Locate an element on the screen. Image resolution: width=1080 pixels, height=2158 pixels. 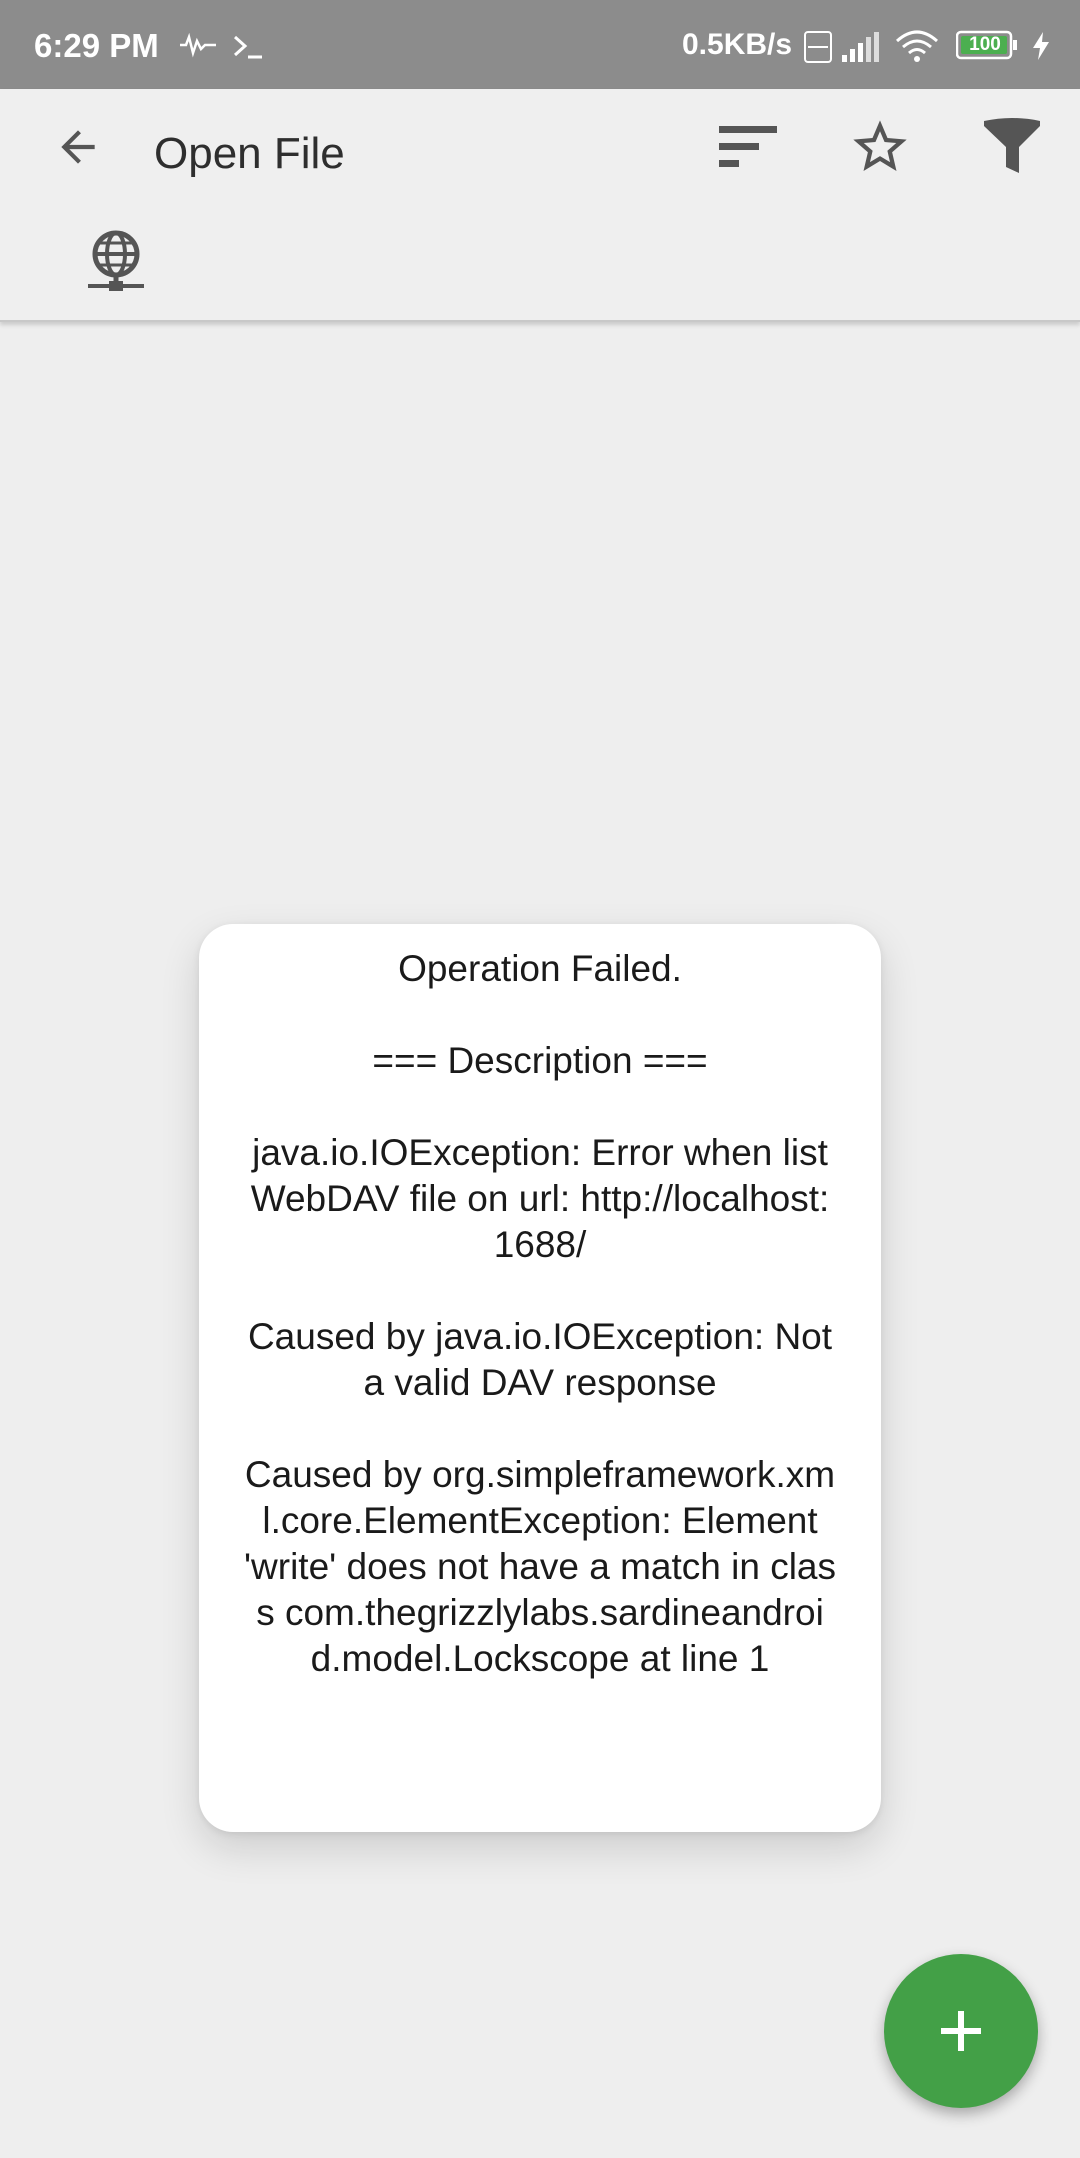
add-fab-button is located at coordinates (961, 2031).